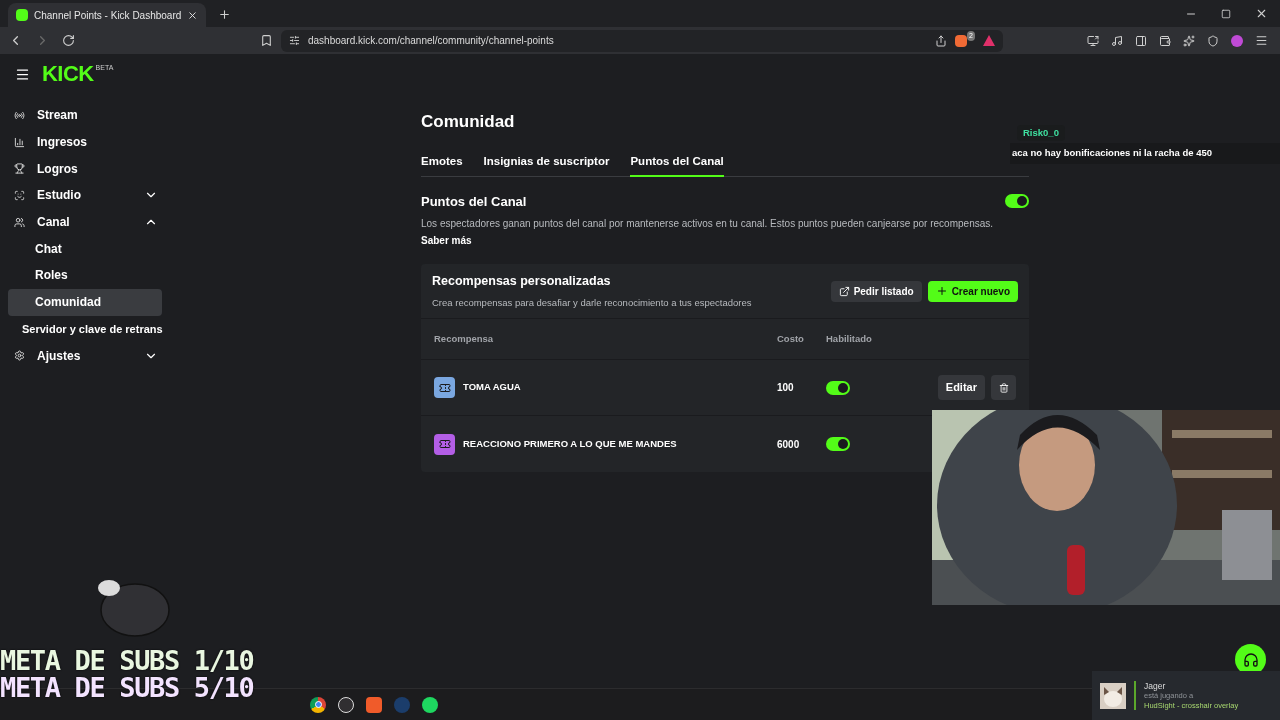 The image size is (1280, 720). What do you see at coordinates (789, 444) in the screenshot?
I see `reward-cost: 6000` at bounding box center [789, 444].